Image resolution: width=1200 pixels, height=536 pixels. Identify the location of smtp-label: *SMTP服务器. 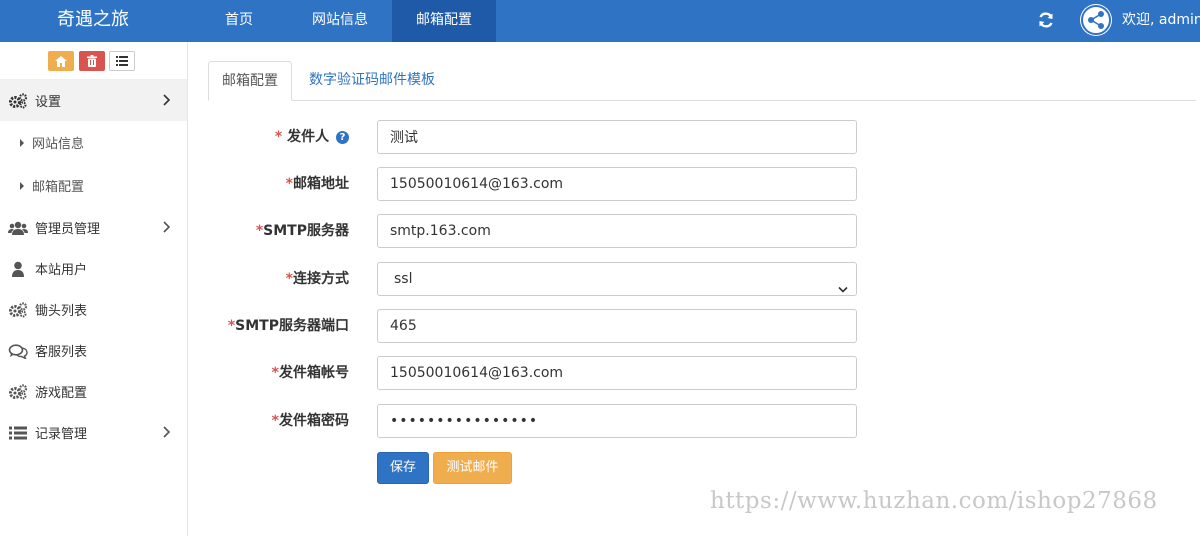
(302, 231).